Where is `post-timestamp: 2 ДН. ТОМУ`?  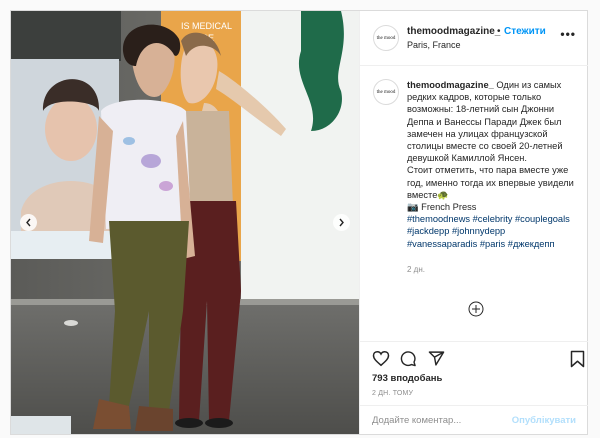
post-timestamp: 2 ДН. ТОМУ is located at coordinates (392, 393).